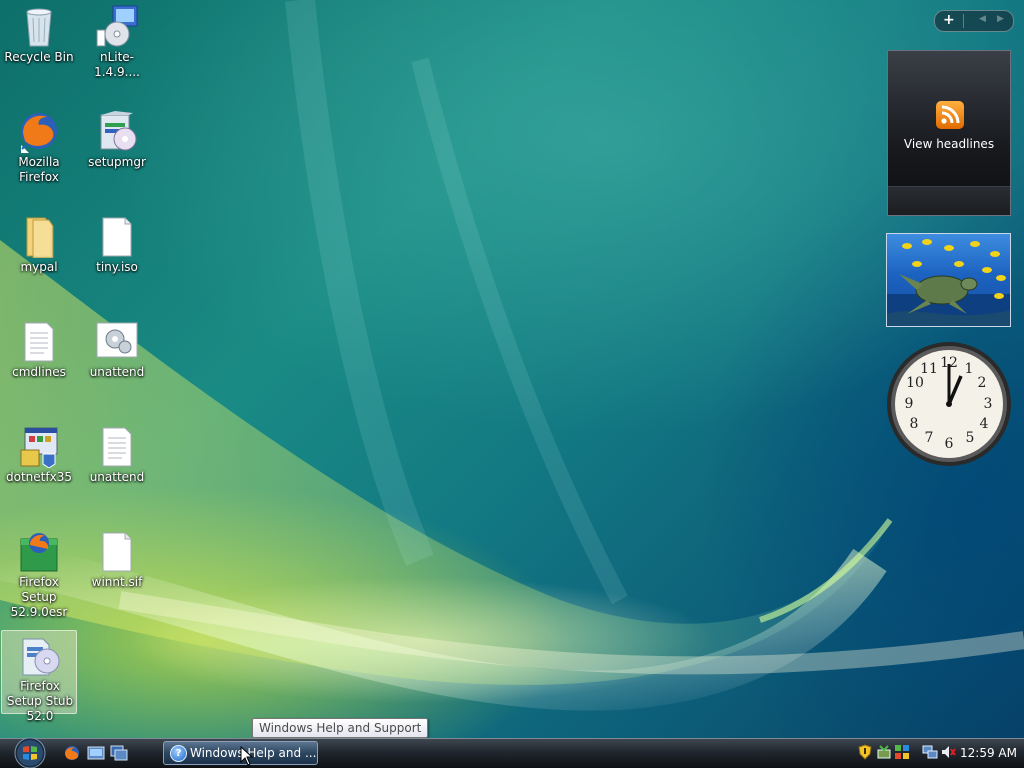  Describe the element at coordinates (988, 404) in the screenshot. I see `clock-numeral: 3` at that location.